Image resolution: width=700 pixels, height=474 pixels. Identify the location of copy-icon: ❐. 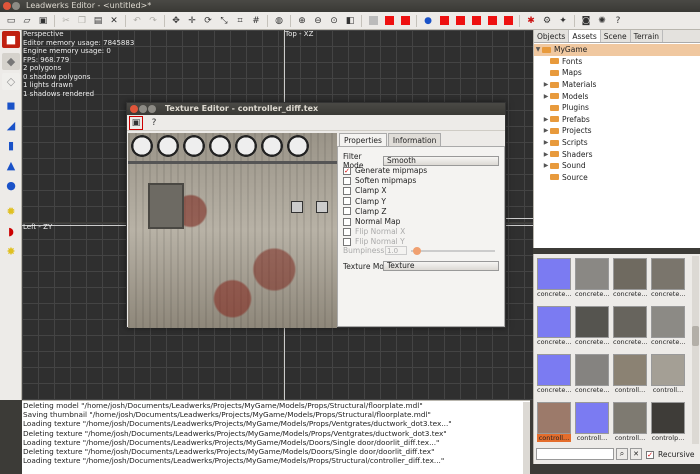
(82, 21).